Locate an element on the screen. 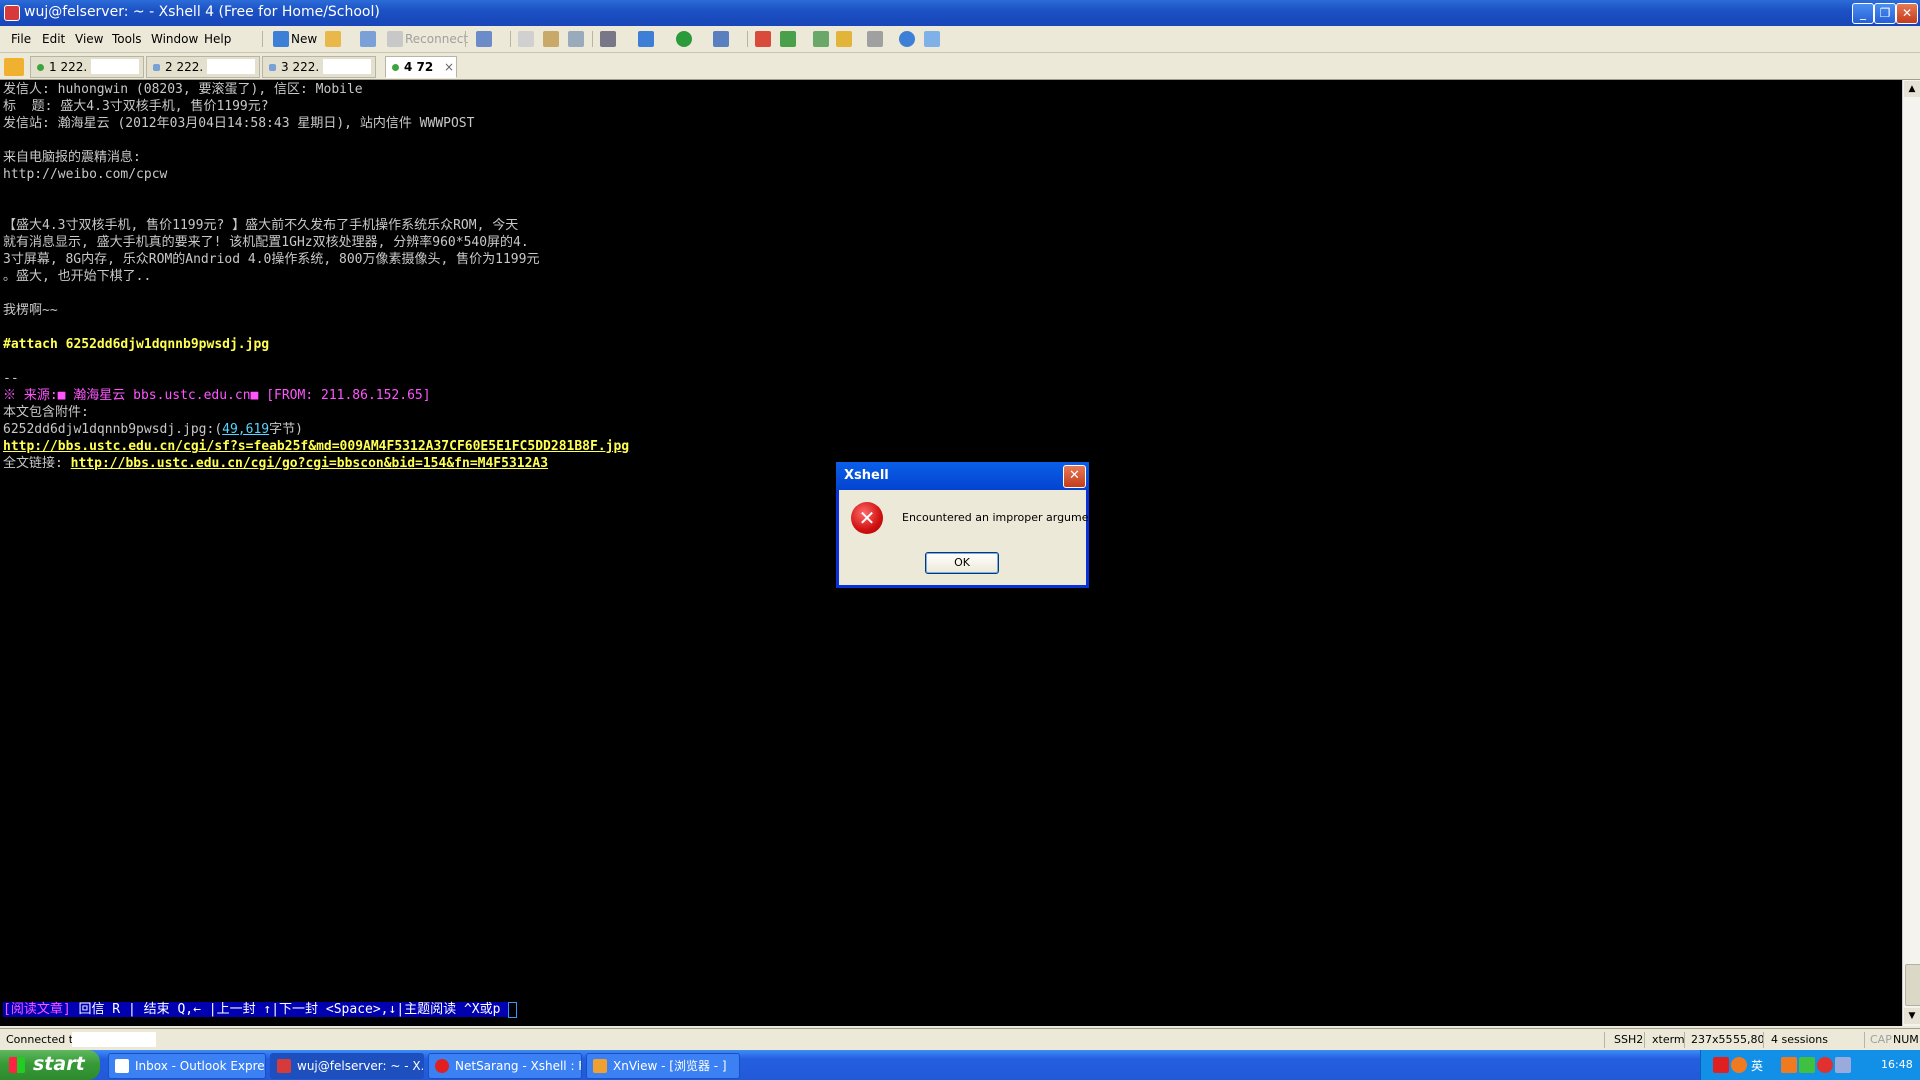 The width and height of the screenshot is (1920, 1080). reconnect-icon is located at coordinates (395, 39).